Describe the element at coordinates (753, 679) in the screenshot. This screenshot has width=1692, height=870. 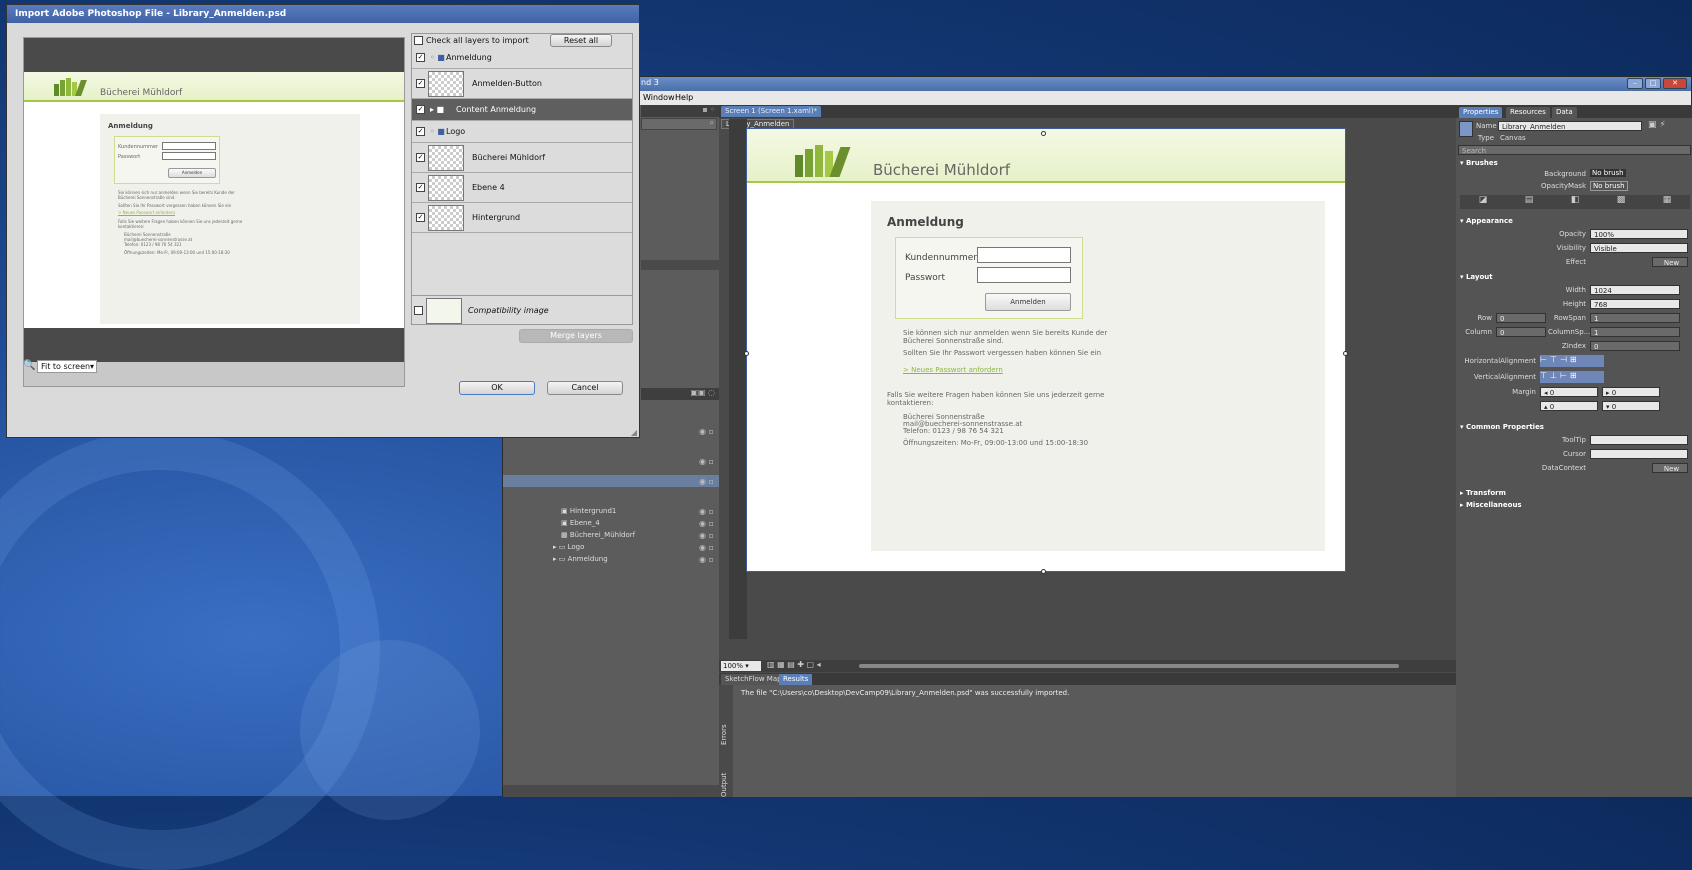
I see `tab-sketchflow-map: SketchFlow Map` at that location.